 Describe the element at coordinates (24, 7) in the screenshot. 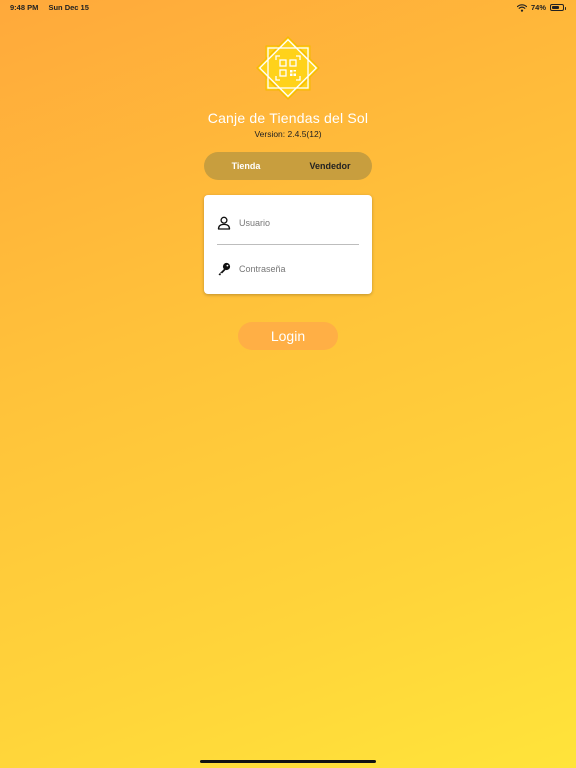

I see `status-time: 9:48 PM` at that location.